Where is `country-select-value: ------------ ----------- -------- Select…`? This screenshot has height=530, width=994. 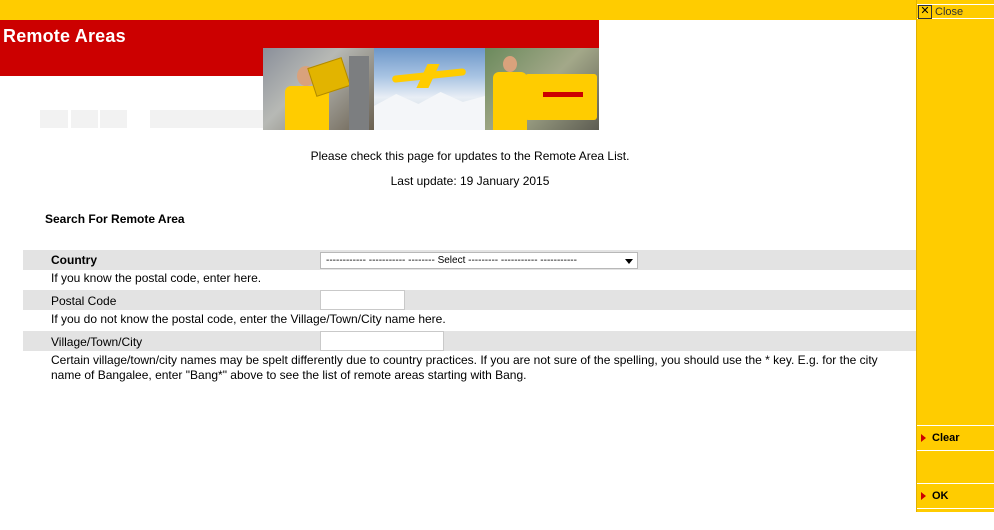 country-select-value: ------------ ----------- -------- Select… is located at coordinates (451, 260).